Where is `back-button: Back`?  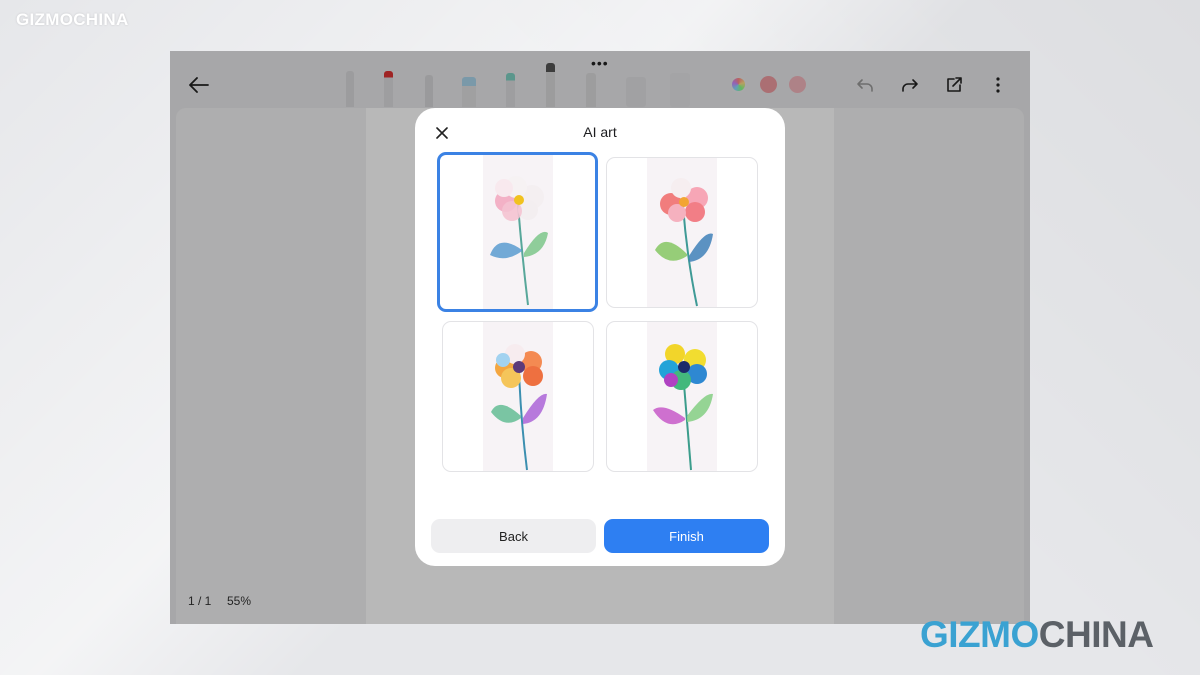 back-button: Back is located at coordinates (513, 536).